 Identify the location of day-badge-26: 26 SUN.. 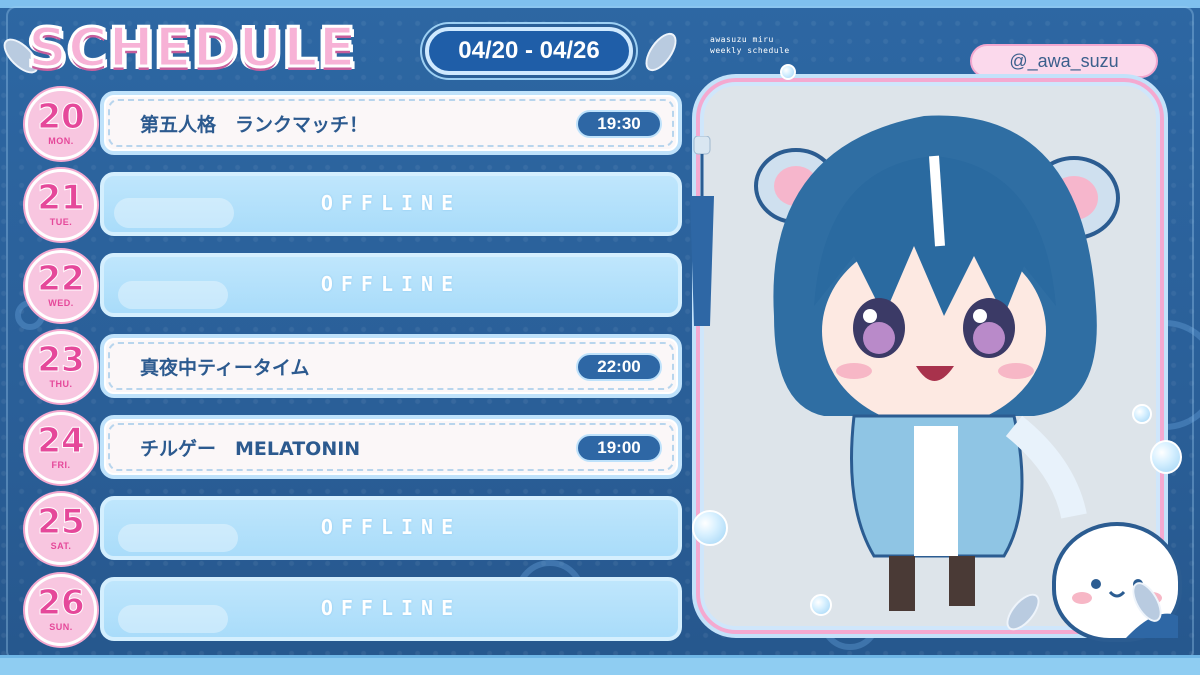
(61, 610).